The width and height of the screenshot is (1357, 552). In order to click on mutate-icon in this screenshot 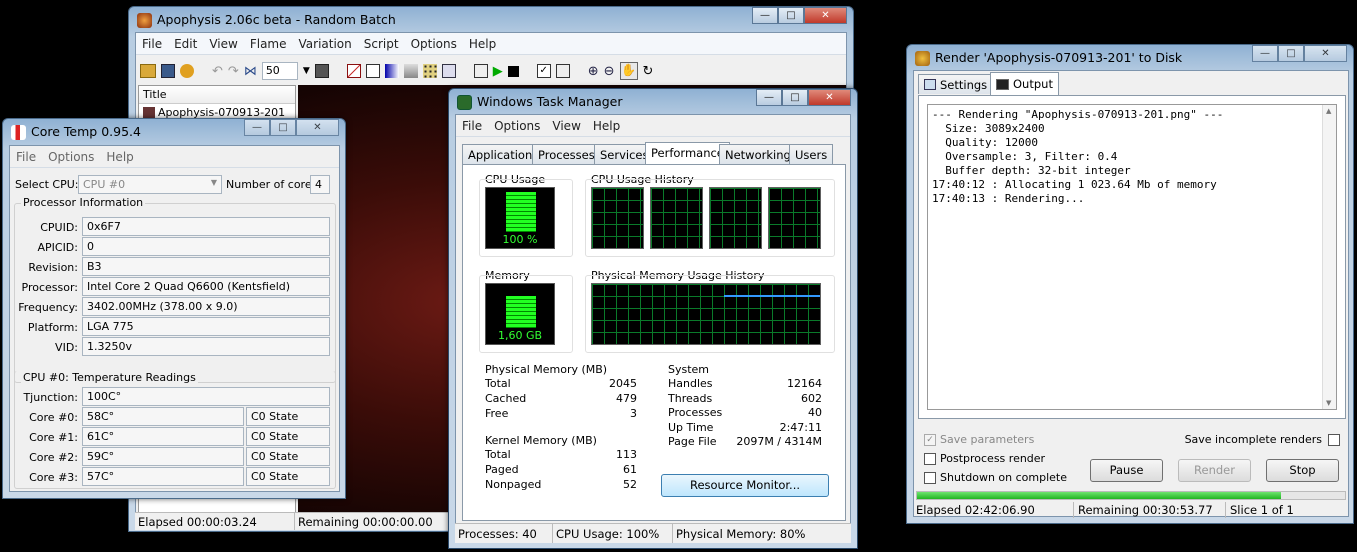, I will do `click(410, 71)`.